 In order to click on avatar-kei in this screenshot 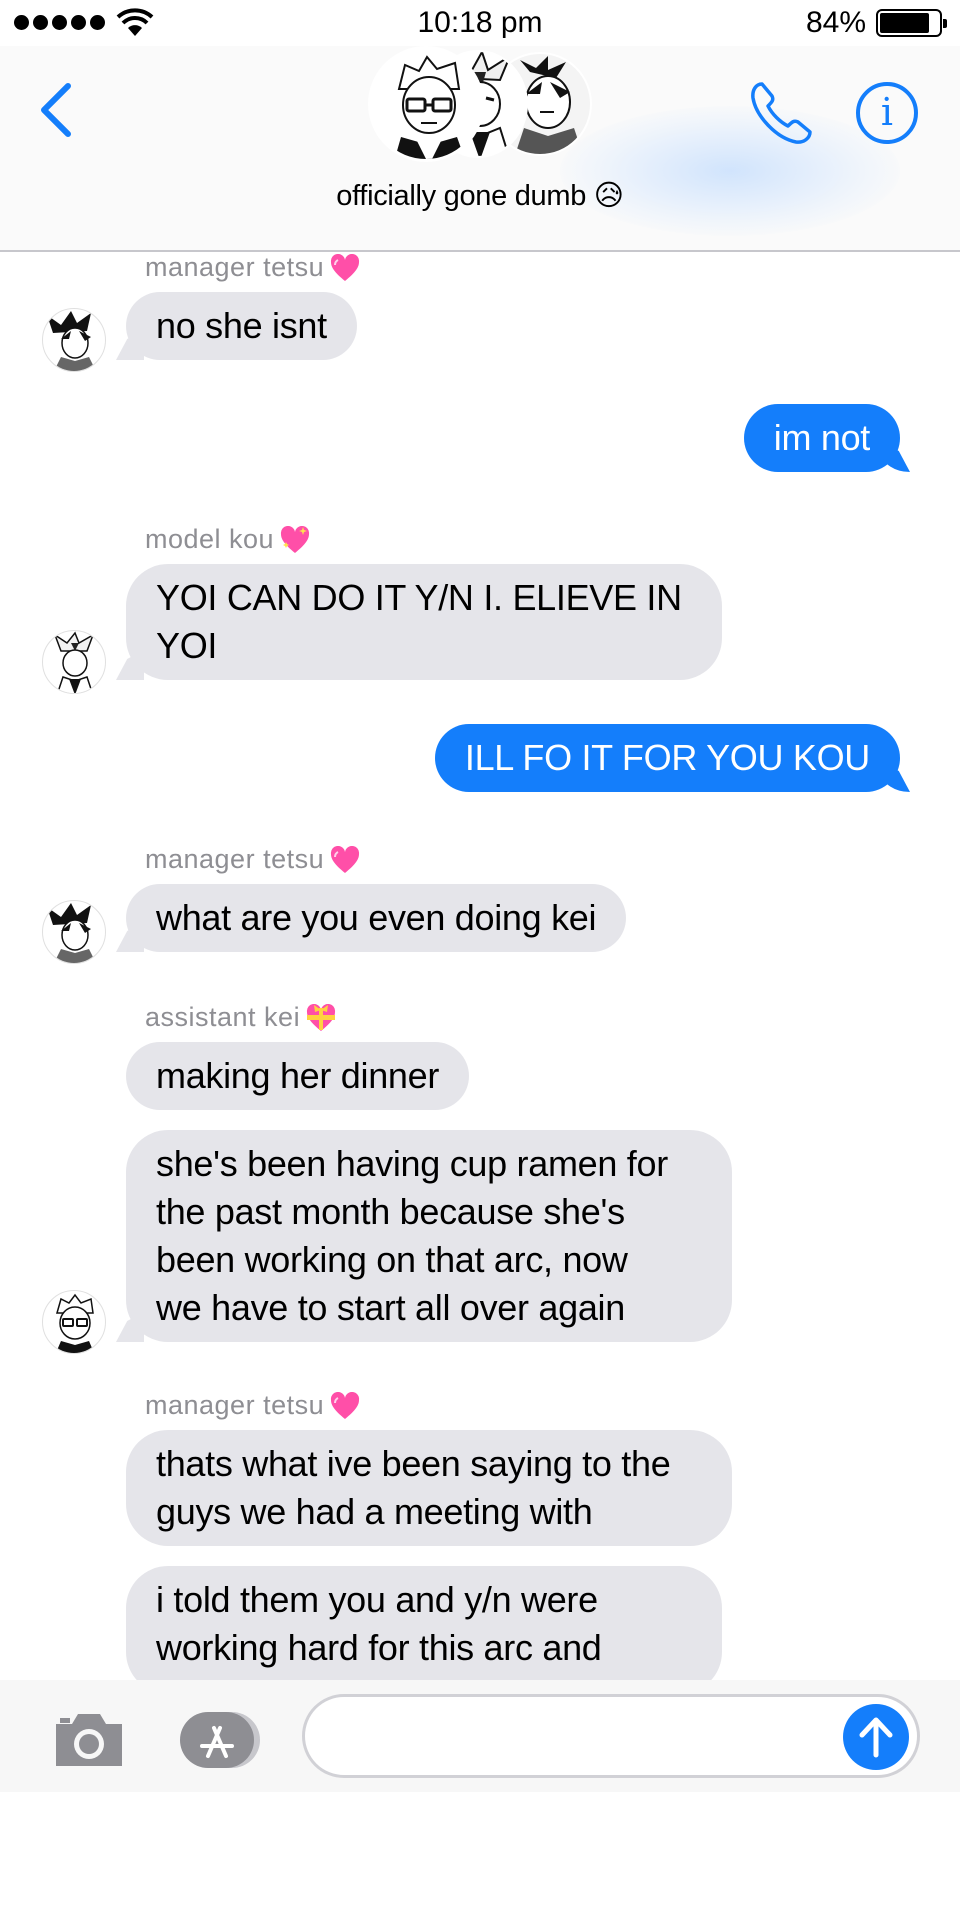, I will do `click(74, 1322)`.